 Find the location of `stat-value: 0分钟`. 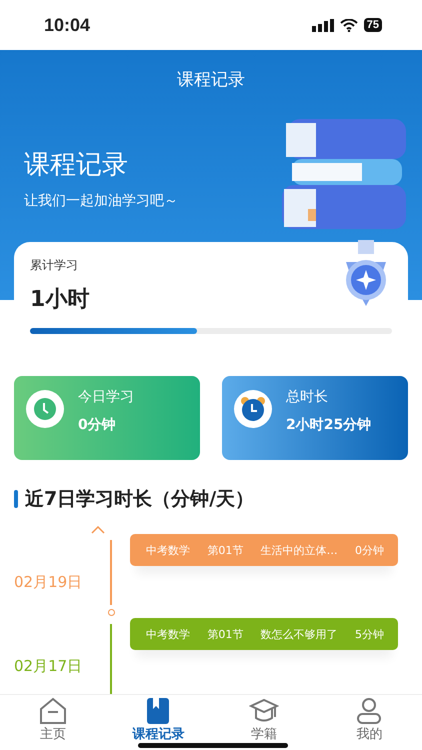

stat-value: 0分钟 is located at coordinates (97, 425).